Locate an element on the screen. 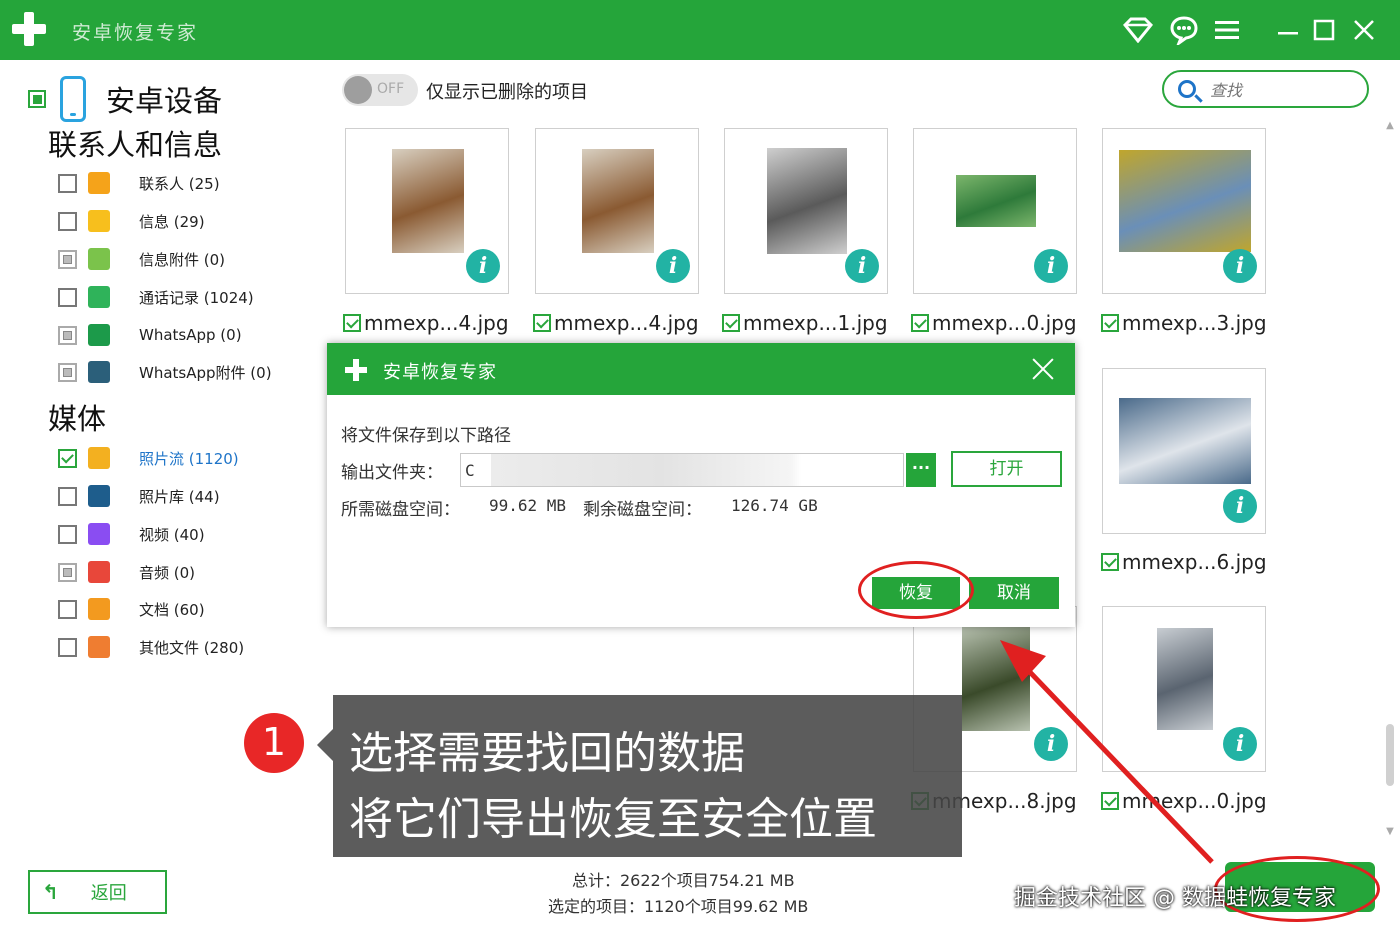 The image size is (1400, 936). file-name: mmexp...0.jpg is located at coordinates (1004, 323).